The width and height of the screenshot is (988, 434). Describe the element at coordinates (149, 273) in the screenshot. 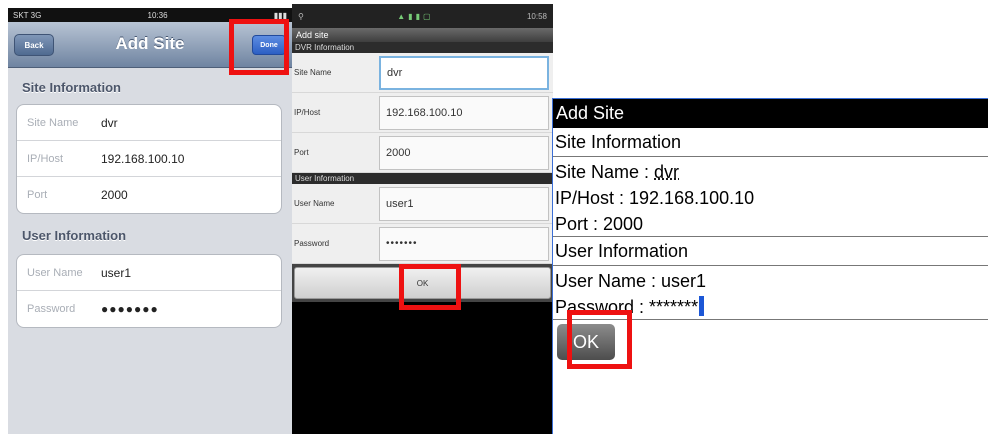

I see `ios-user-name-row: User Name user1` at that location.